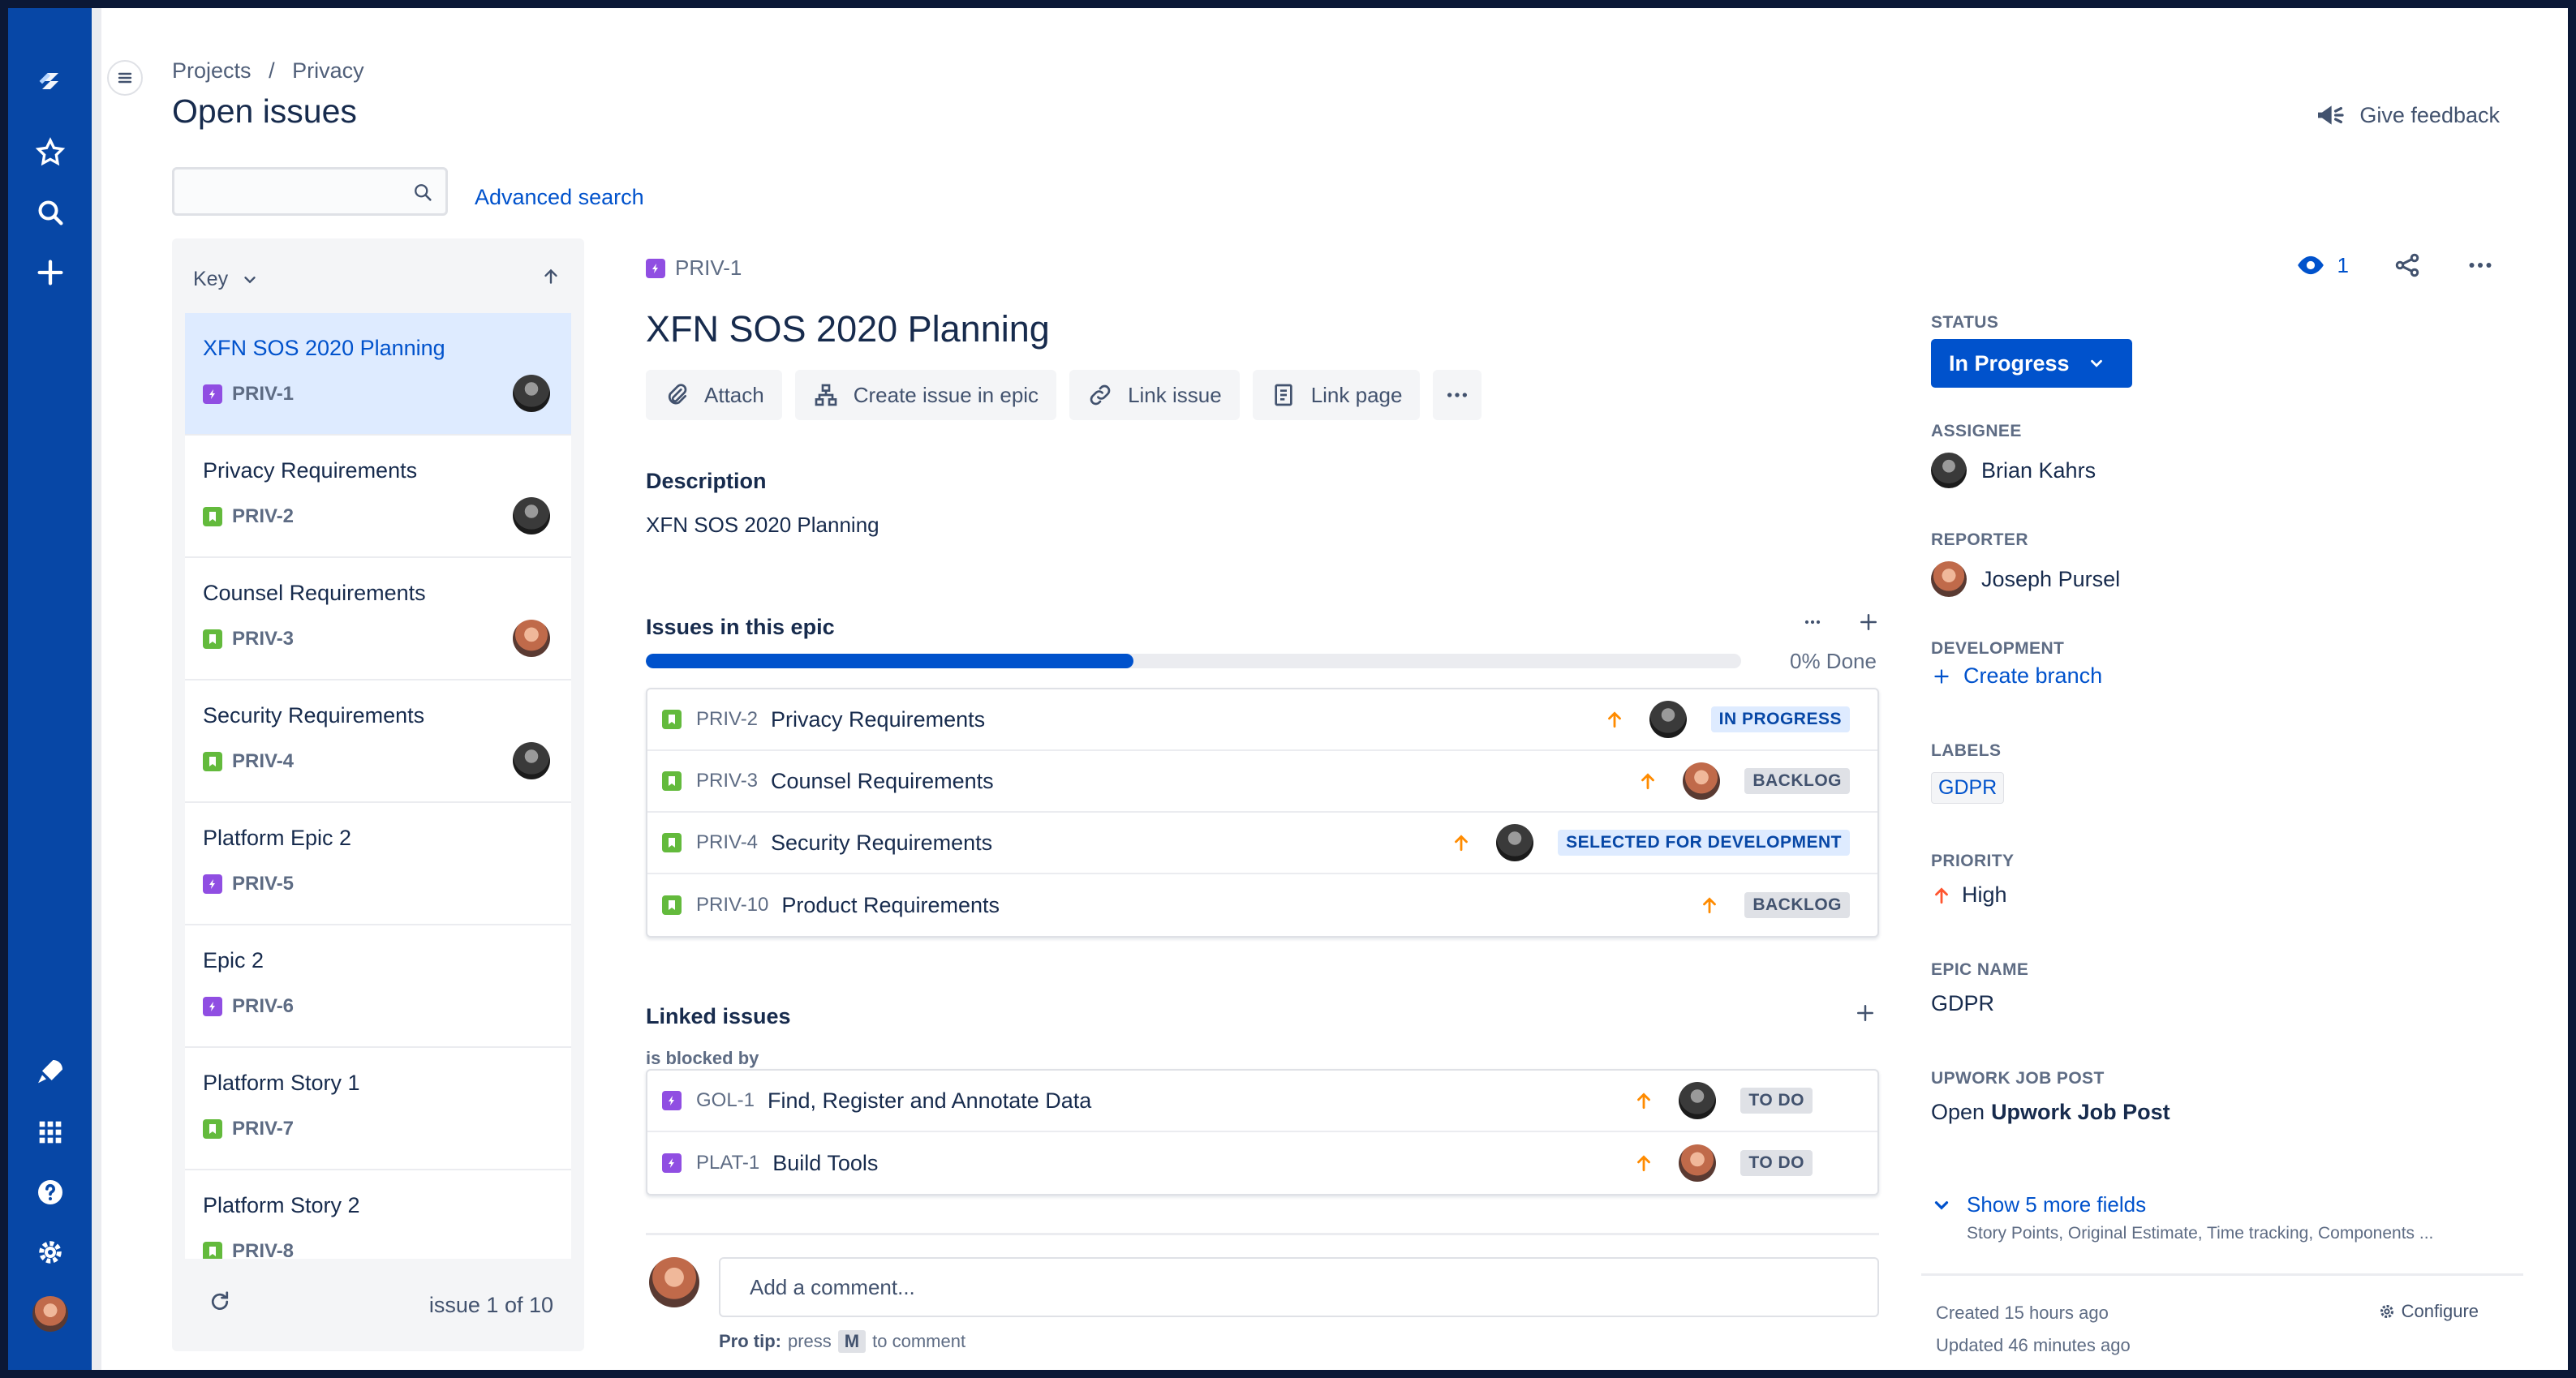  Describe the element at coordinates (848, 329) in the screenshot. I see `issue-title: XFN SOS 2020 Planning` at that location.